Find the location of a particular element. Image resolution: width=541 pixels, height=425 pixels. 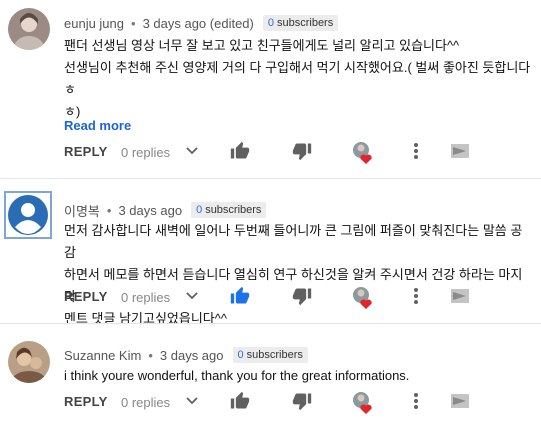

comment-header: 이명복 • 3 days ago 0 subscribers is located at coordinates (165, 210).